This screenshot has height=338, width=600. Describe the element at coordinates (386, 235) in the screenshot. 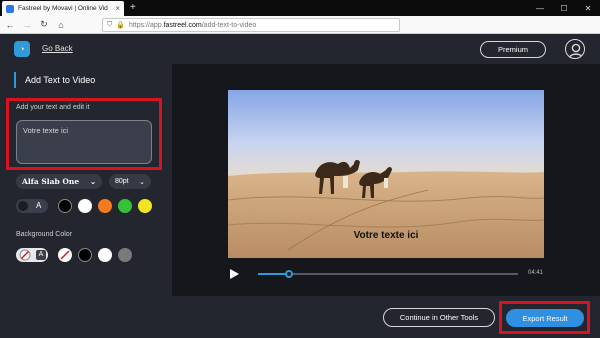

I see `video-caption-text: Votre texte ici` at that location.